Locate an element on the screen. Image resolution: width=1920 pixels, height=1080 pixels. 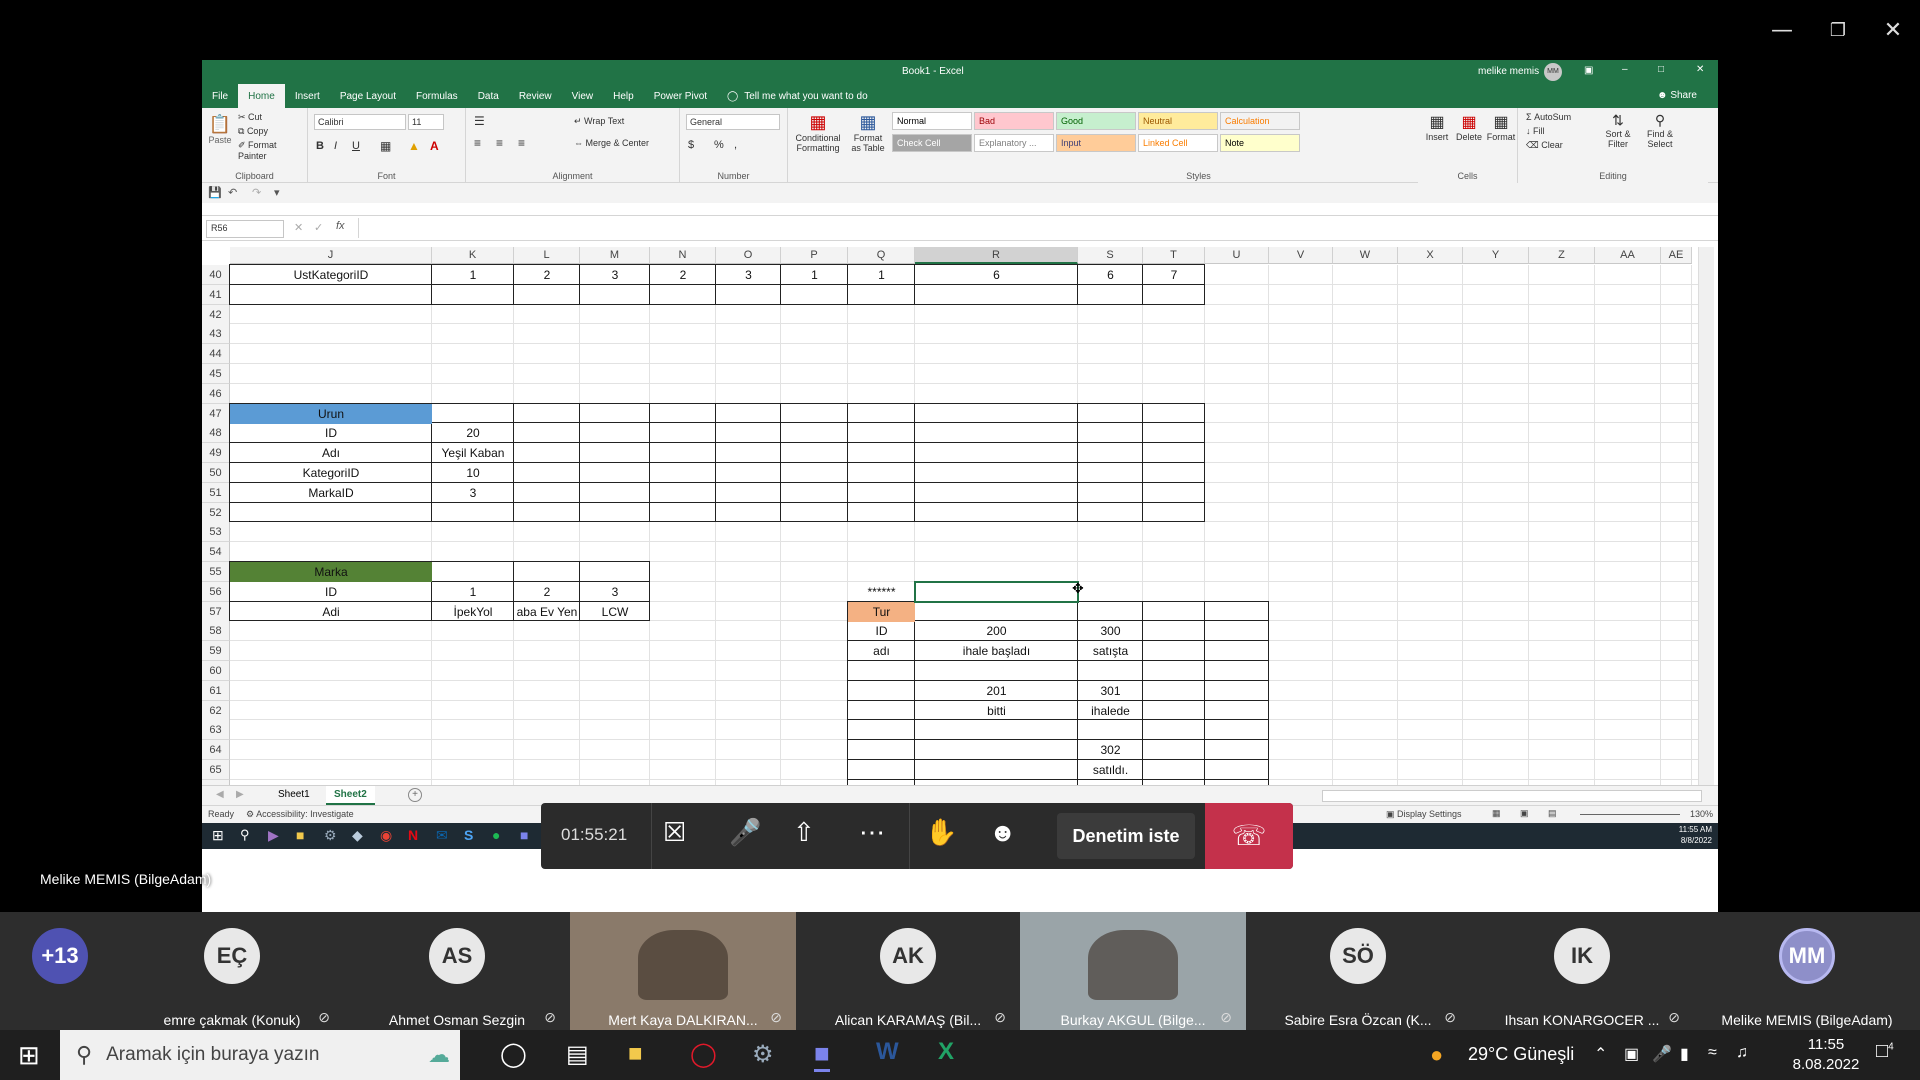
delete-cells-button: ▦ Delete is located at coordinates (1469, 127).